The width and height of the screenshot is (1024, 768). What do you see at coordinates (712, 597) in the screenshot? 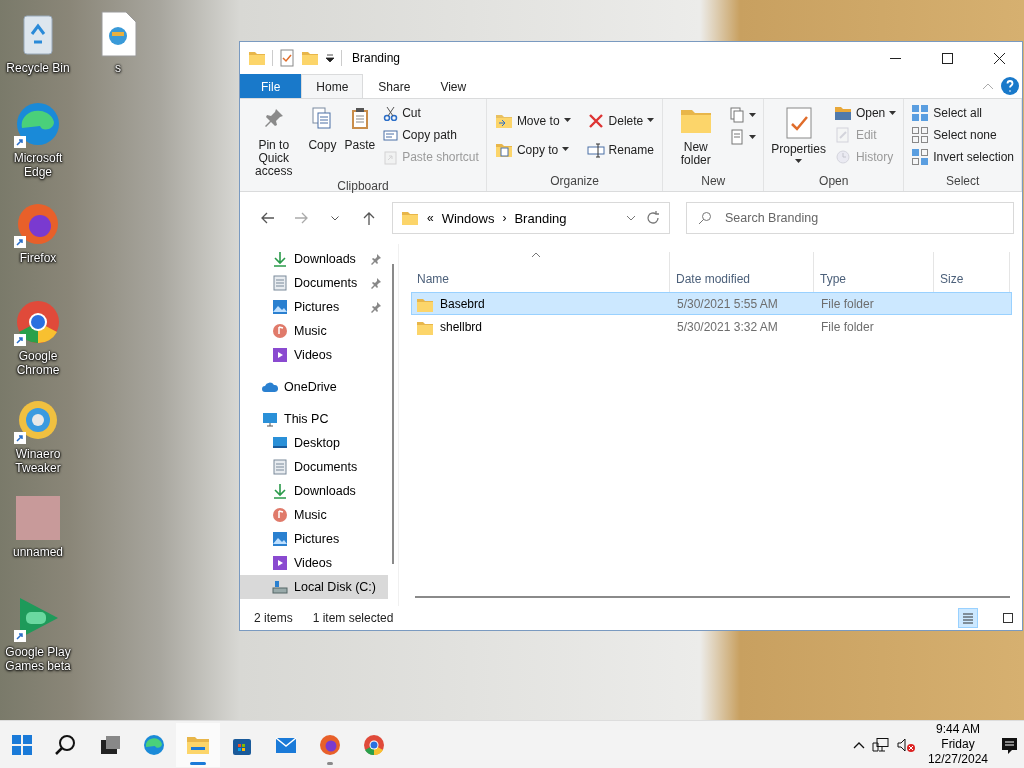
I see `horizontal-scrollbar` at bounding box center [712, 597].